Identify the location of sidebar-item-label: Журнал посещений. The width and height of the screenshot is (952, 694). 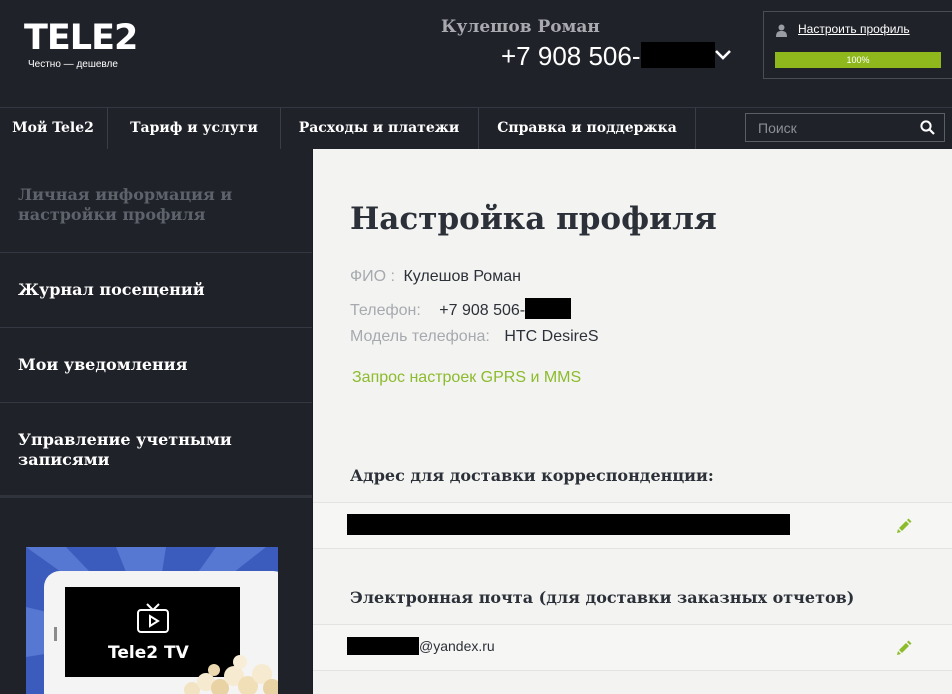
(111, 289).